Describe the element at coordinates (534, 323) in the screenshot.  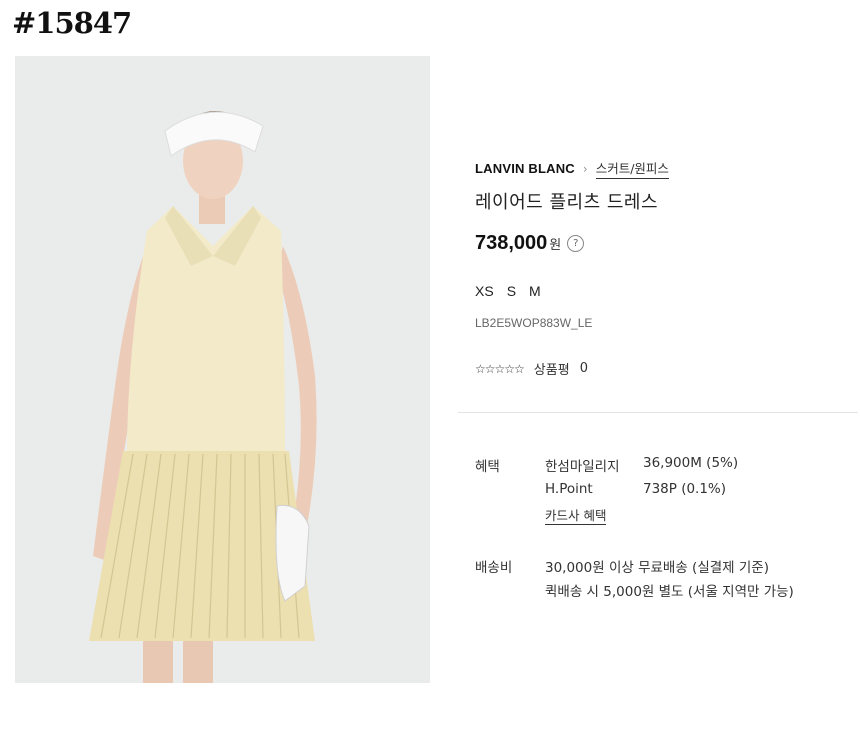
I see `product-code: LB2E5WOP883W_LE` at that location.